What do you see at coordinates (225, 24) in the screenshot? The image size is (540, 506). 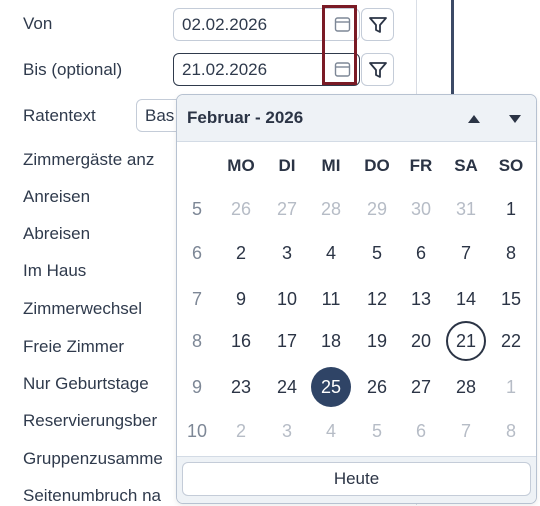 I see `von-date-value: 02.02.2026` at bounding box center [225, 24].